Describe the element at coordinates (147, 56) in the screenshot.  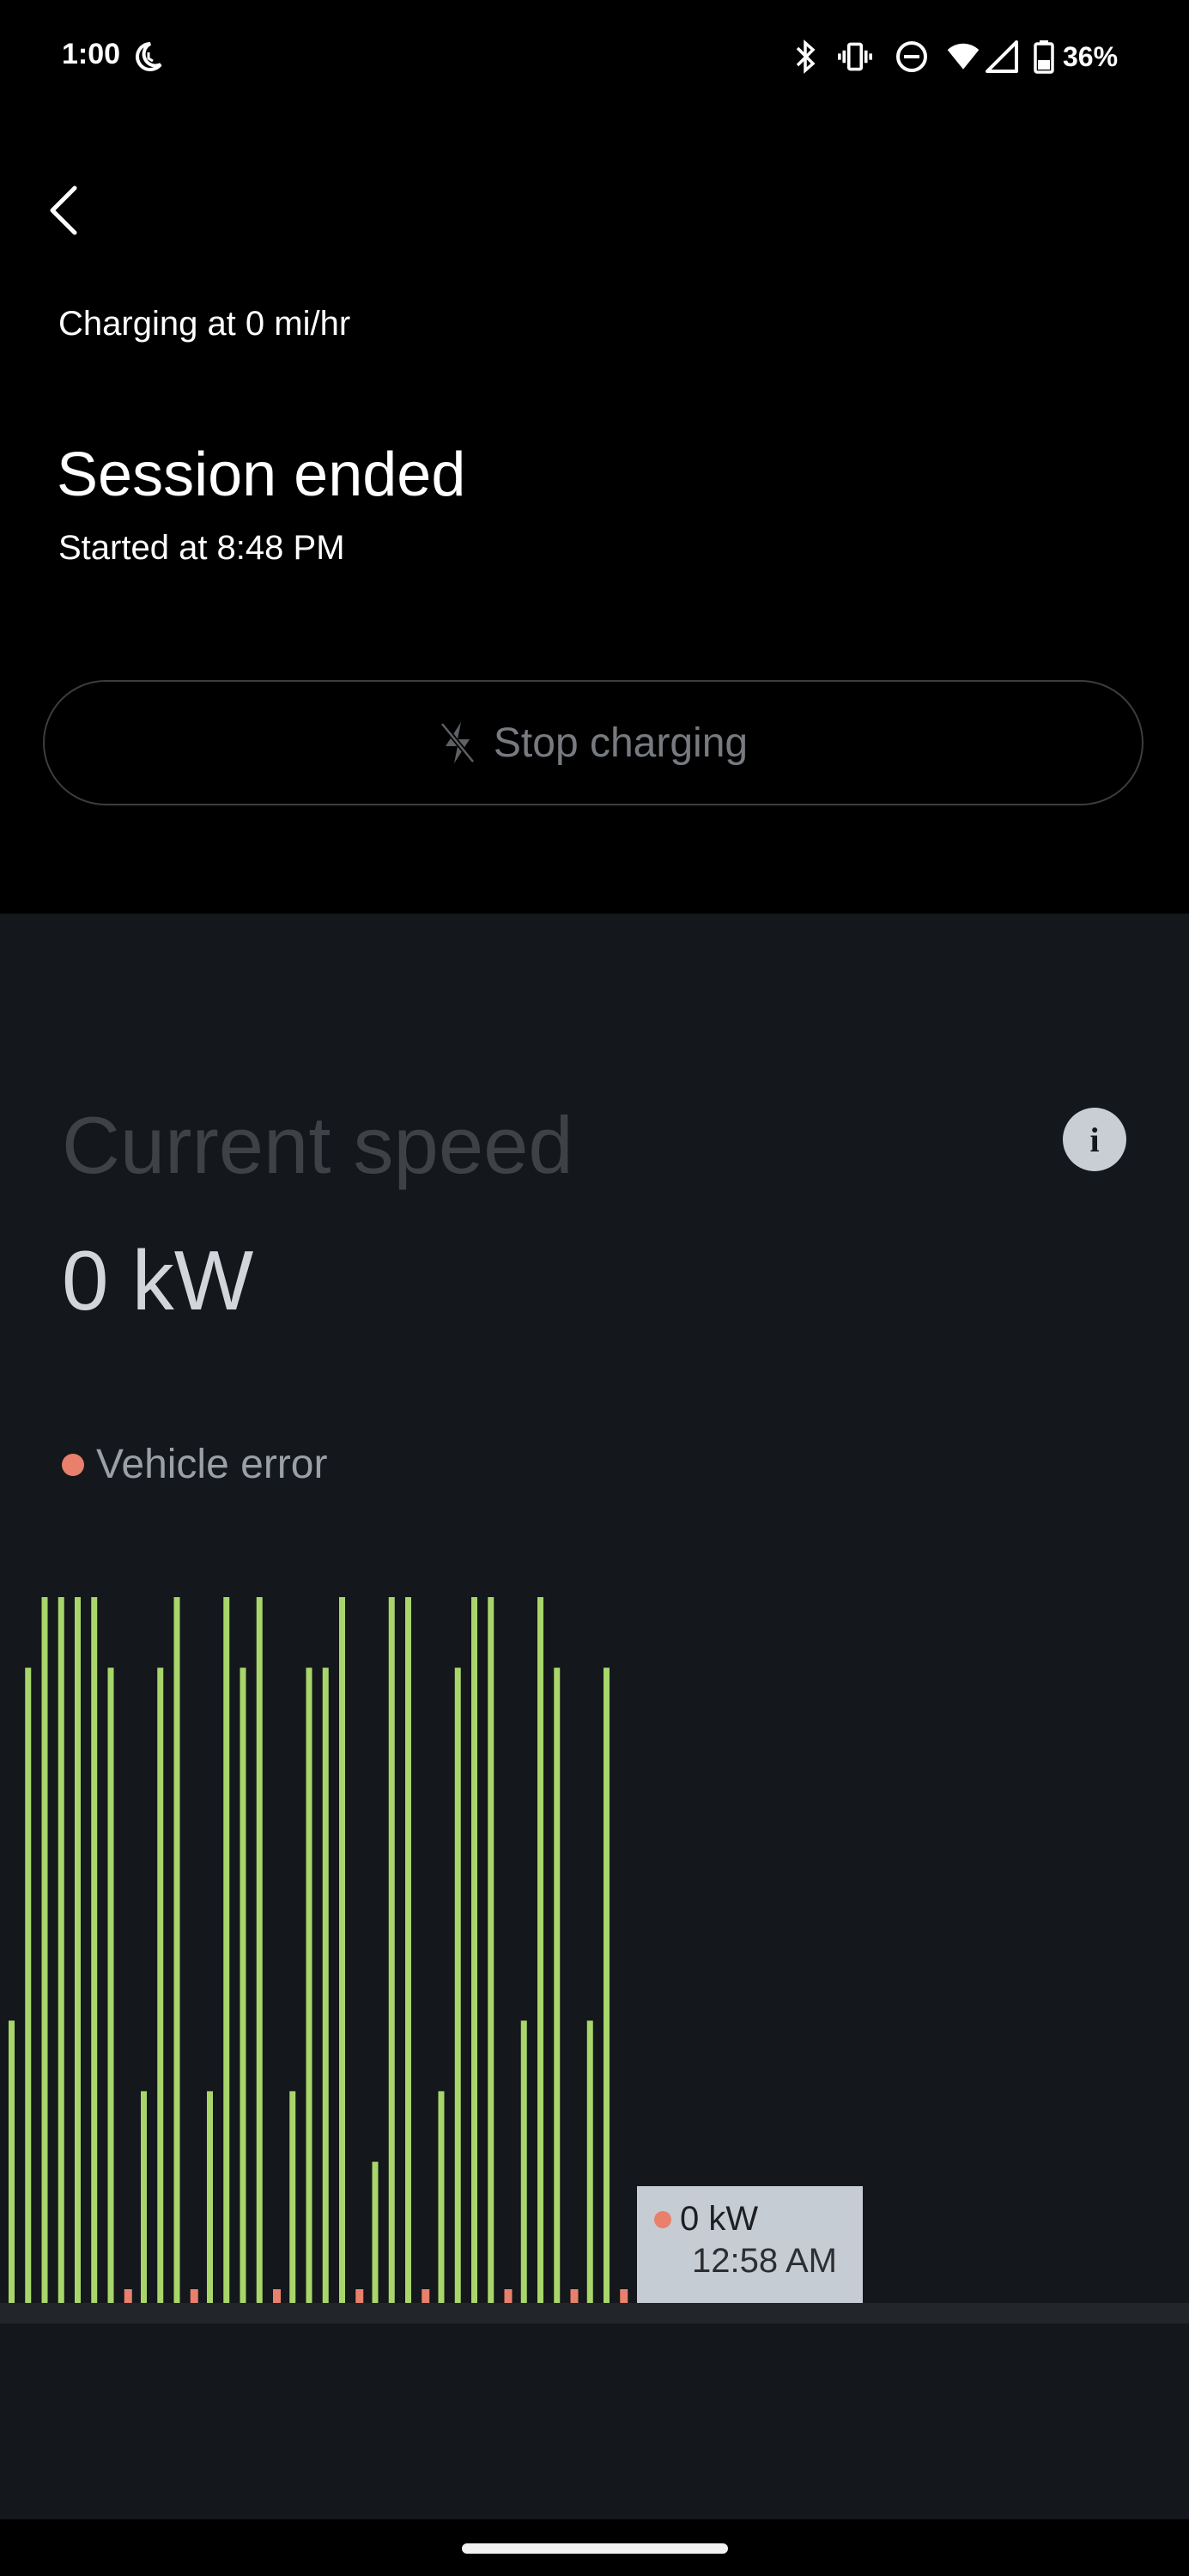
I see `moon-clock-icon` at that location.